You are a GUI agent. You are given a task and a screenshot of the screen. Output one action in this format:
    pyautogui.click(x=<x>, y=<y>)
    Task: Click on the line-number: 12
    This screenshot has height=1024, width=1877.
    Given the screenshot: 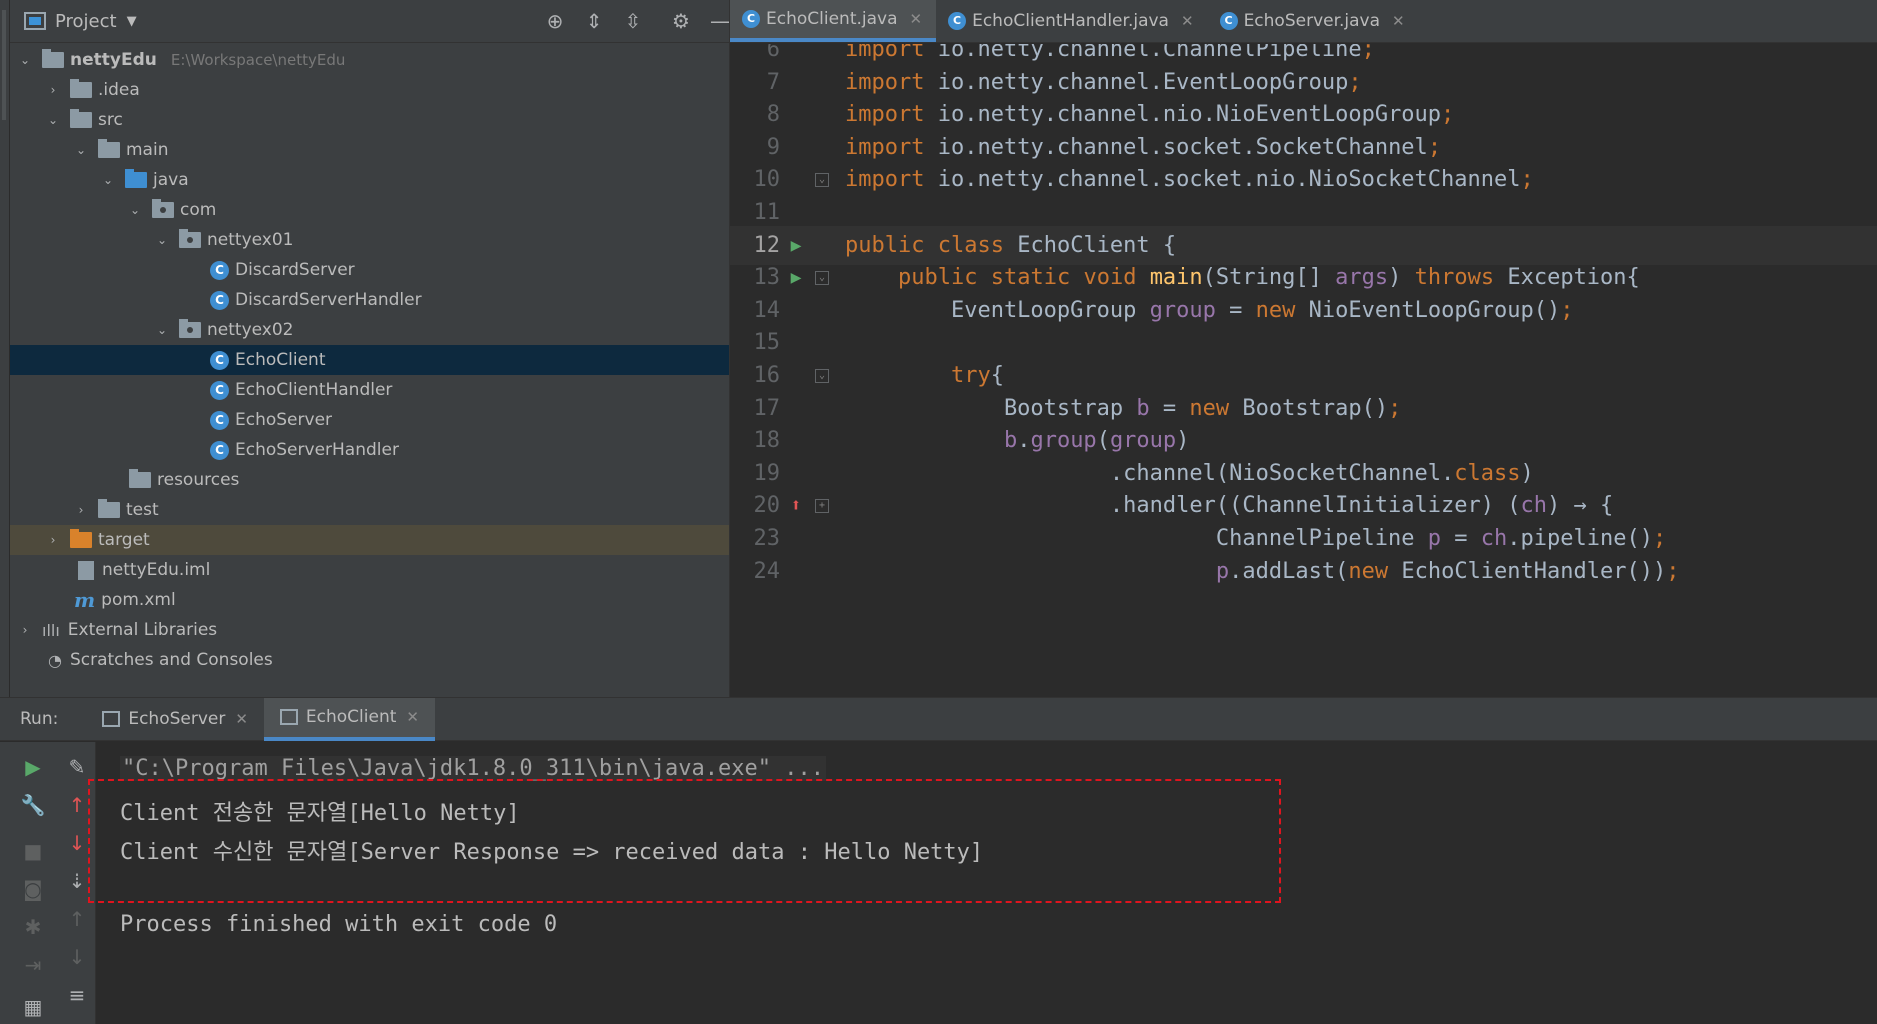 What is the action you would take?
    pyautogui.click(x=767, y=245)
    